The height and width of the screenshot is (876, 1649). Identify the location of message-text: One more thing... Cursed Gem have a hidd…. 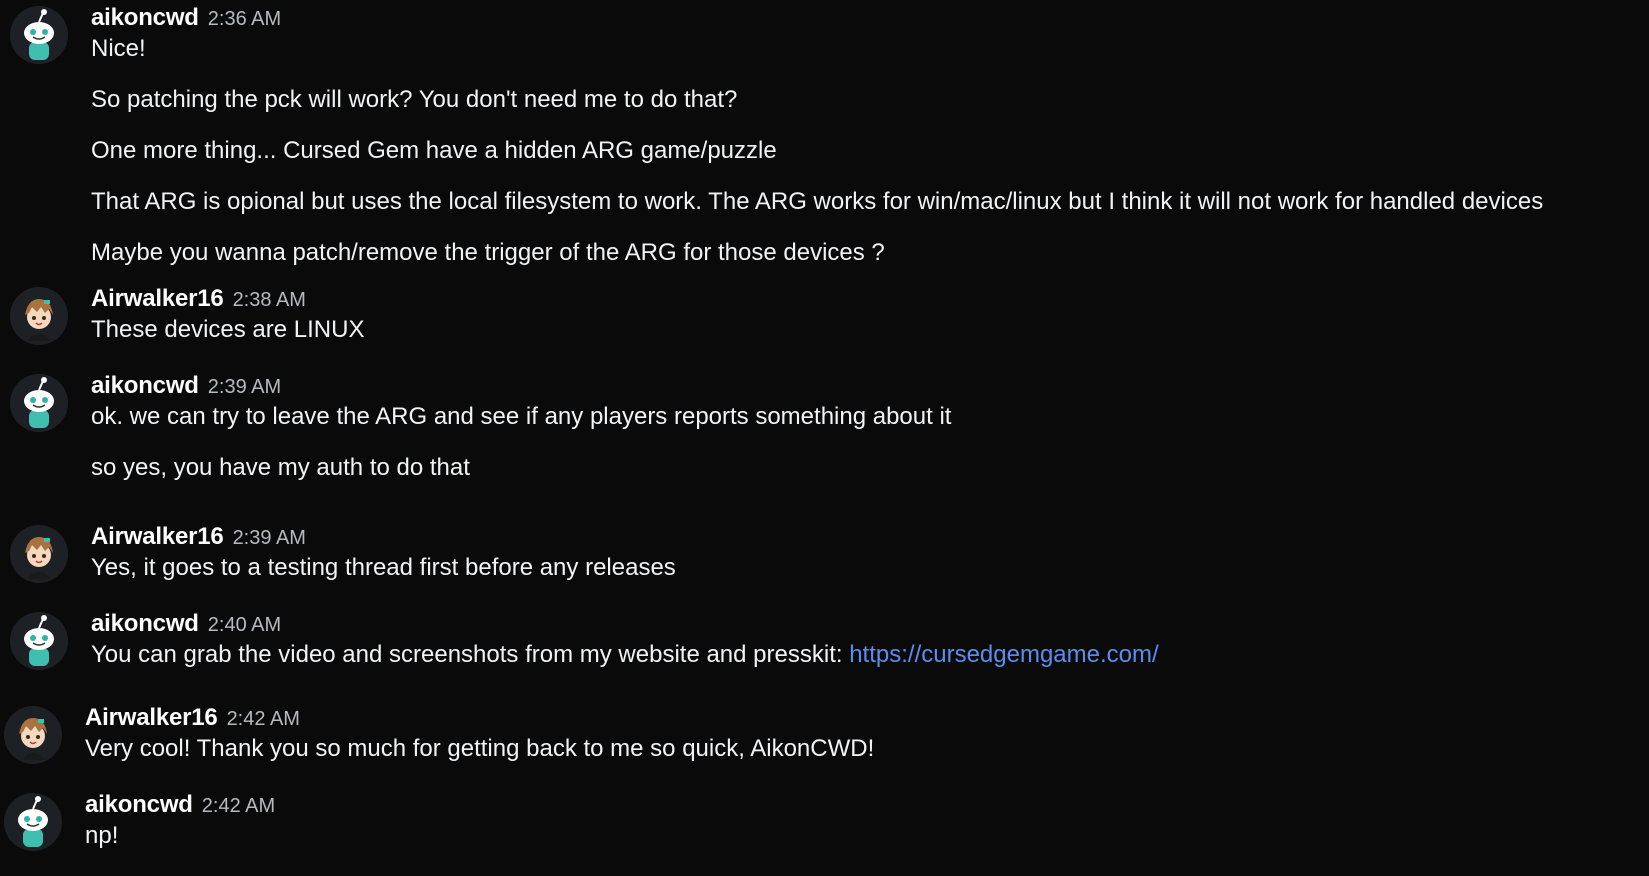
(434, 150).